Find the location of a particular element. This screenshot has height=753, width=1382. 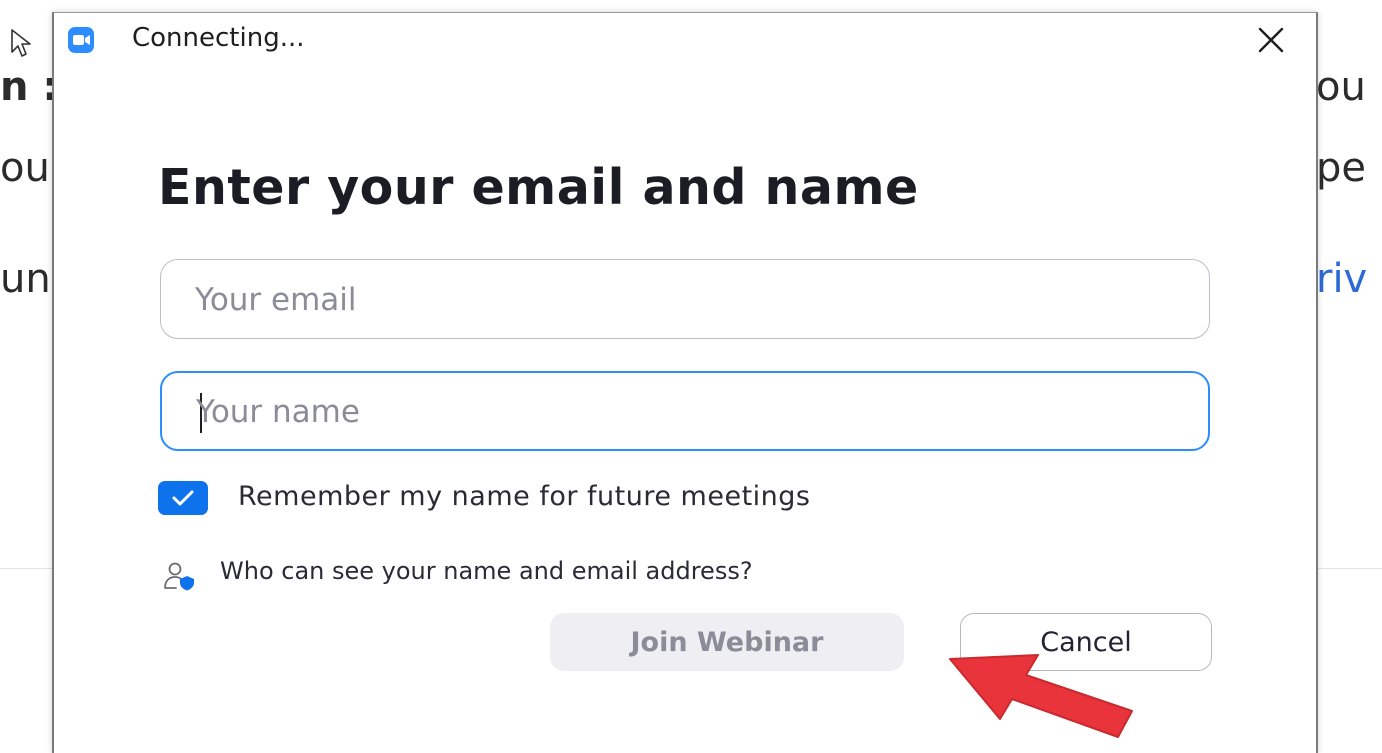

privacy-link: Who can see your name and email address? is located at coordinates (486, 571).